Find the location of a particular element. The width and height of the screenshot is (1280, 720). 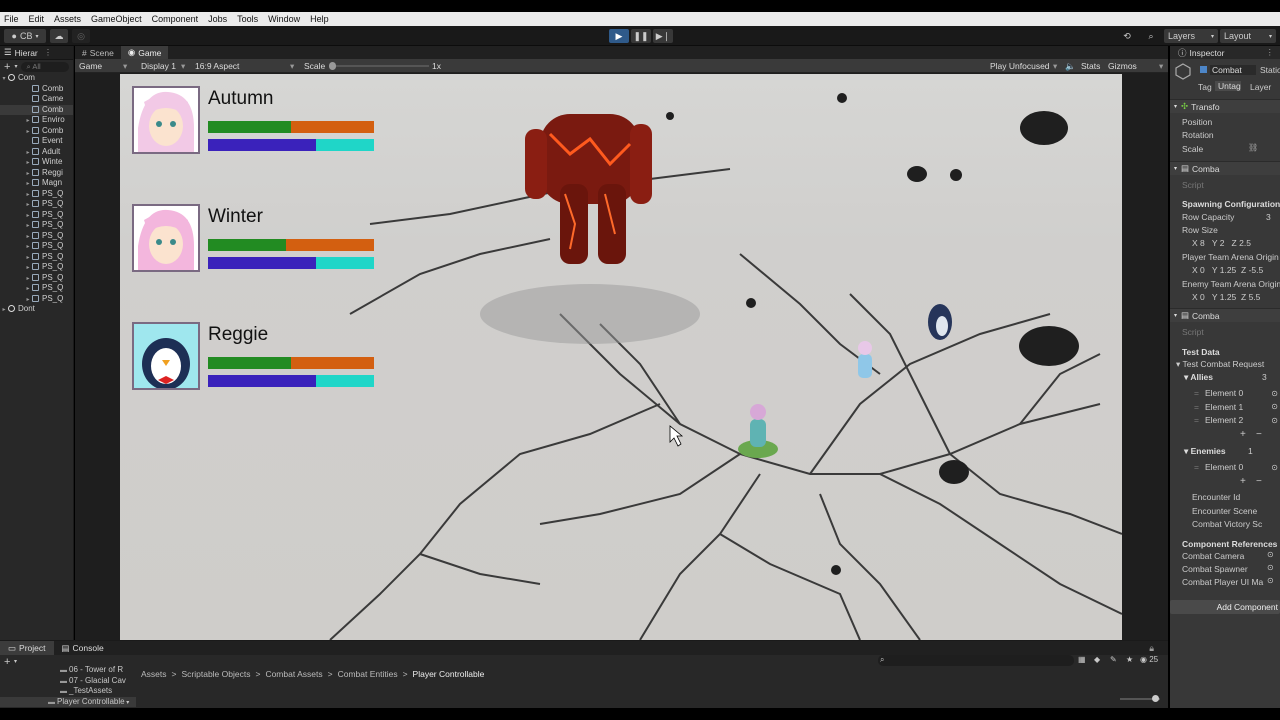

favorite-star-icon: ★ is located at coordinates (1129, 659).